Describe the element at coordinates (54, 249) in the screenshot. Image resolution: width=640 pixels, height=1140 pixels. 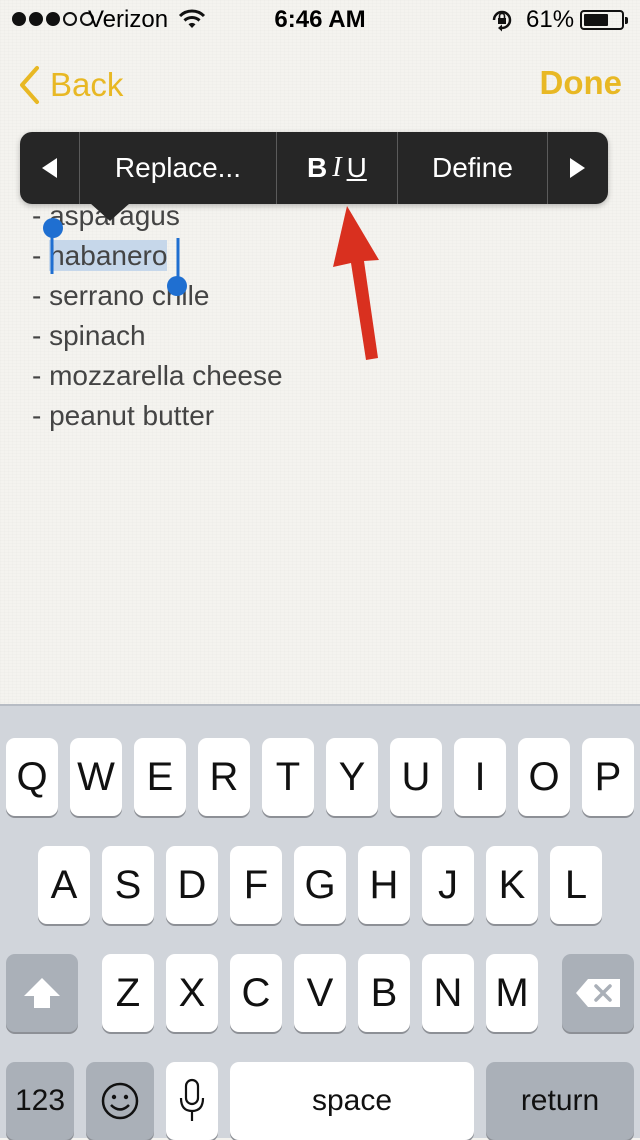
I see `selection-start-handle` at that location.